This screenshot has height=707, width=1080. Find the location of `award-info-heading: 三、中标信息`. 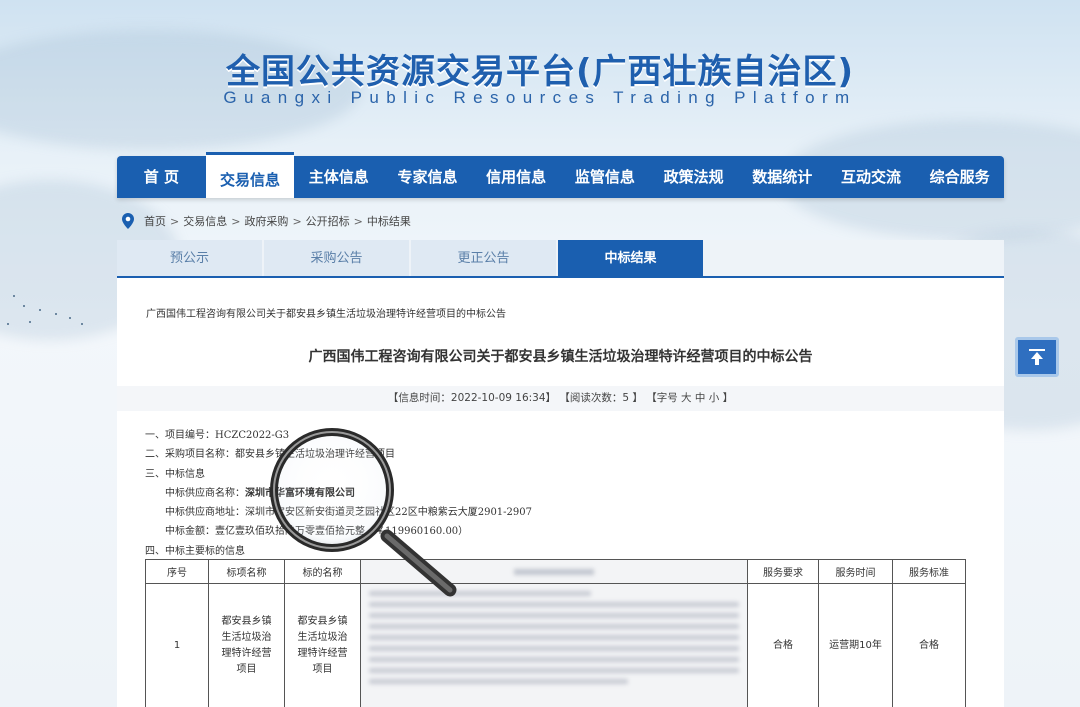

award-info-heading: 三、中标信息 is located at coordinates (175, 474).